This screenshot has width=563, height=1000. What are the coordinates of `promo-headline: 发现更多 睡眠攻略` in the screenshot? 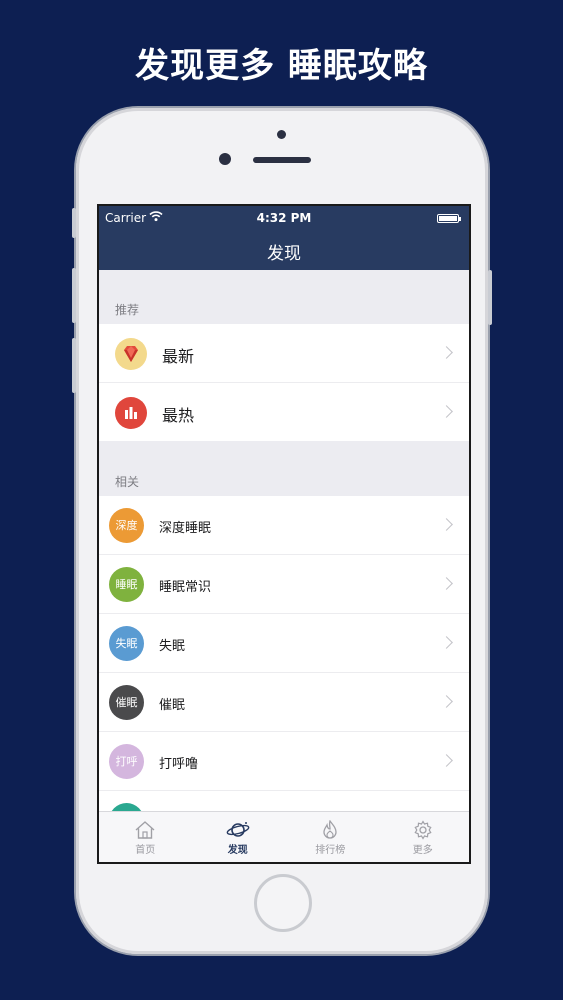 It's located at (281, 66).